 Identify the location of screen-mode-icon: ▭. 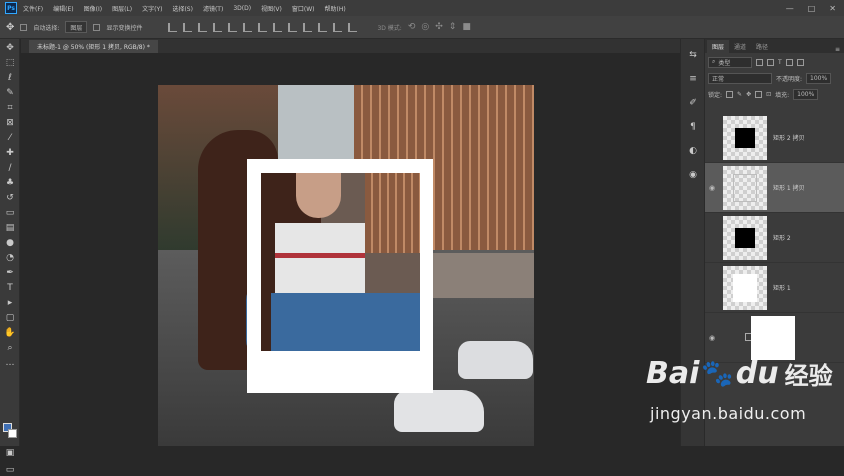
(10, 470).